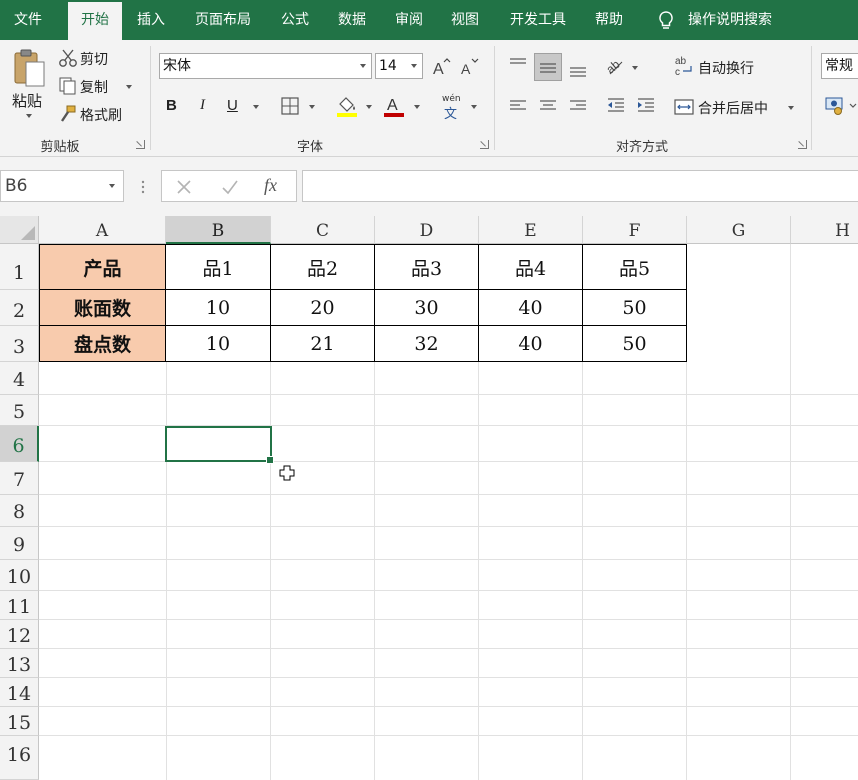  What do you see at coordinates (737, 107) in the screenshot?
I see `merge-center-button: 合并后居中` at bounding box center [737, 107].